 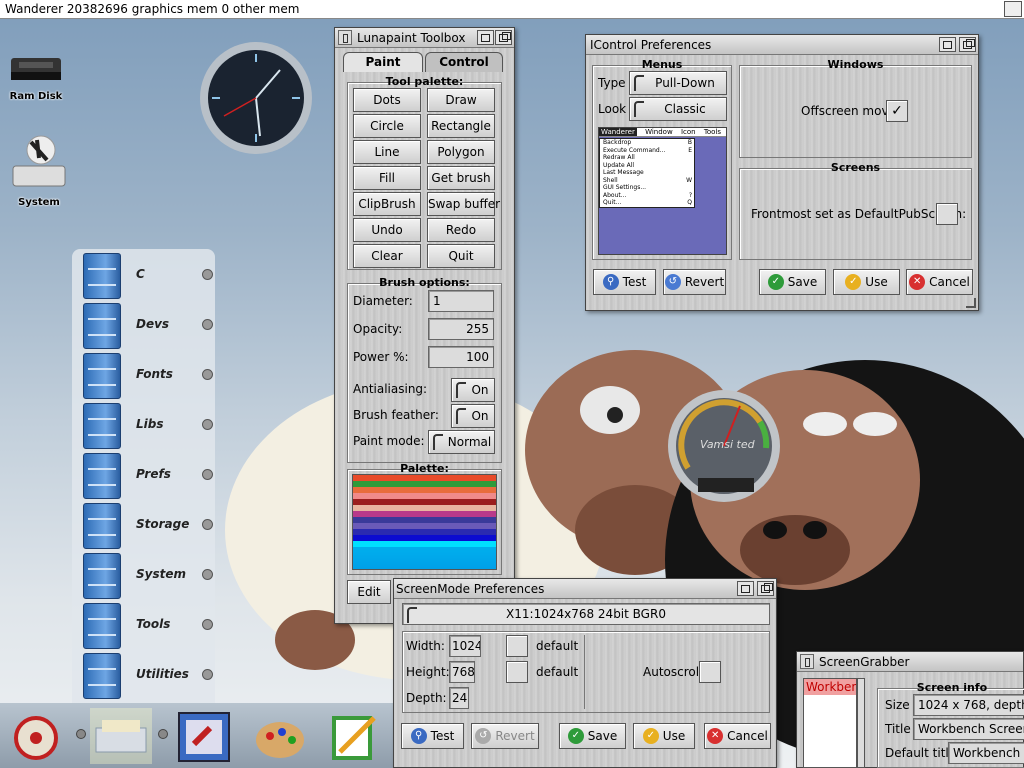 I want to click on magnifier-icon: ⚲, so click(x=418, y=735).